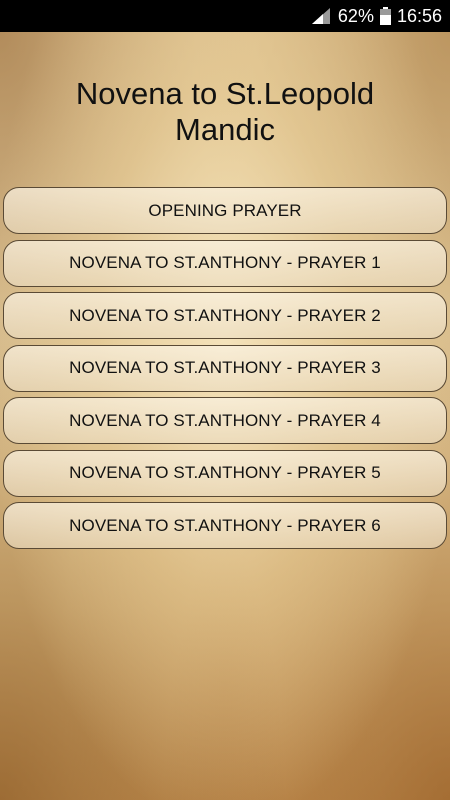 This screenshot has width=450, height=800. Describe the element at coordinates (225, 129) in the screenshot. I see `page-title-line-2: Mandic` at that location.